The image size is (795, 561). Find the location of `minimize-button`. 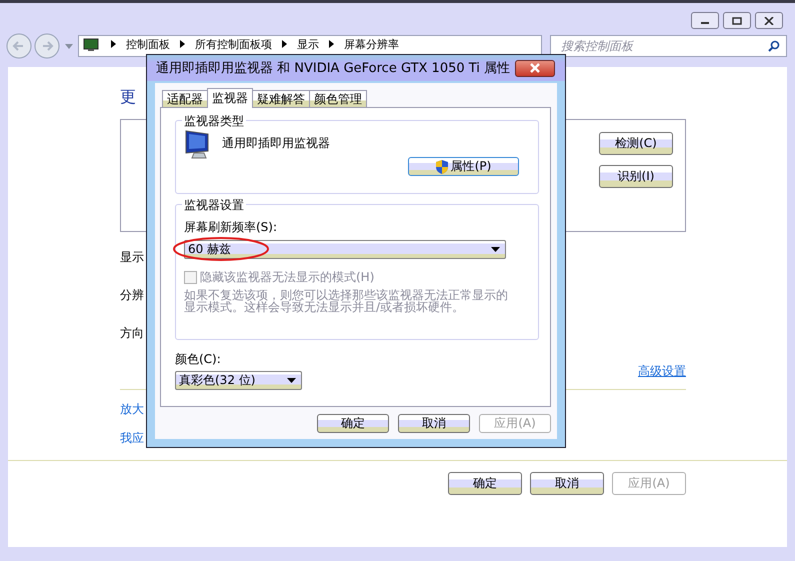

minimize-button is located at coordinates (705, 20).